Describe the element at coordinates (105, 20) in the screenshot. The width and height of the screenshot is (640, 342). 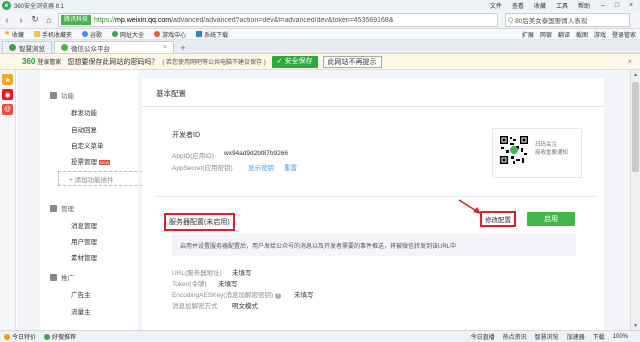
I see `url-protocol: https://` at that location.